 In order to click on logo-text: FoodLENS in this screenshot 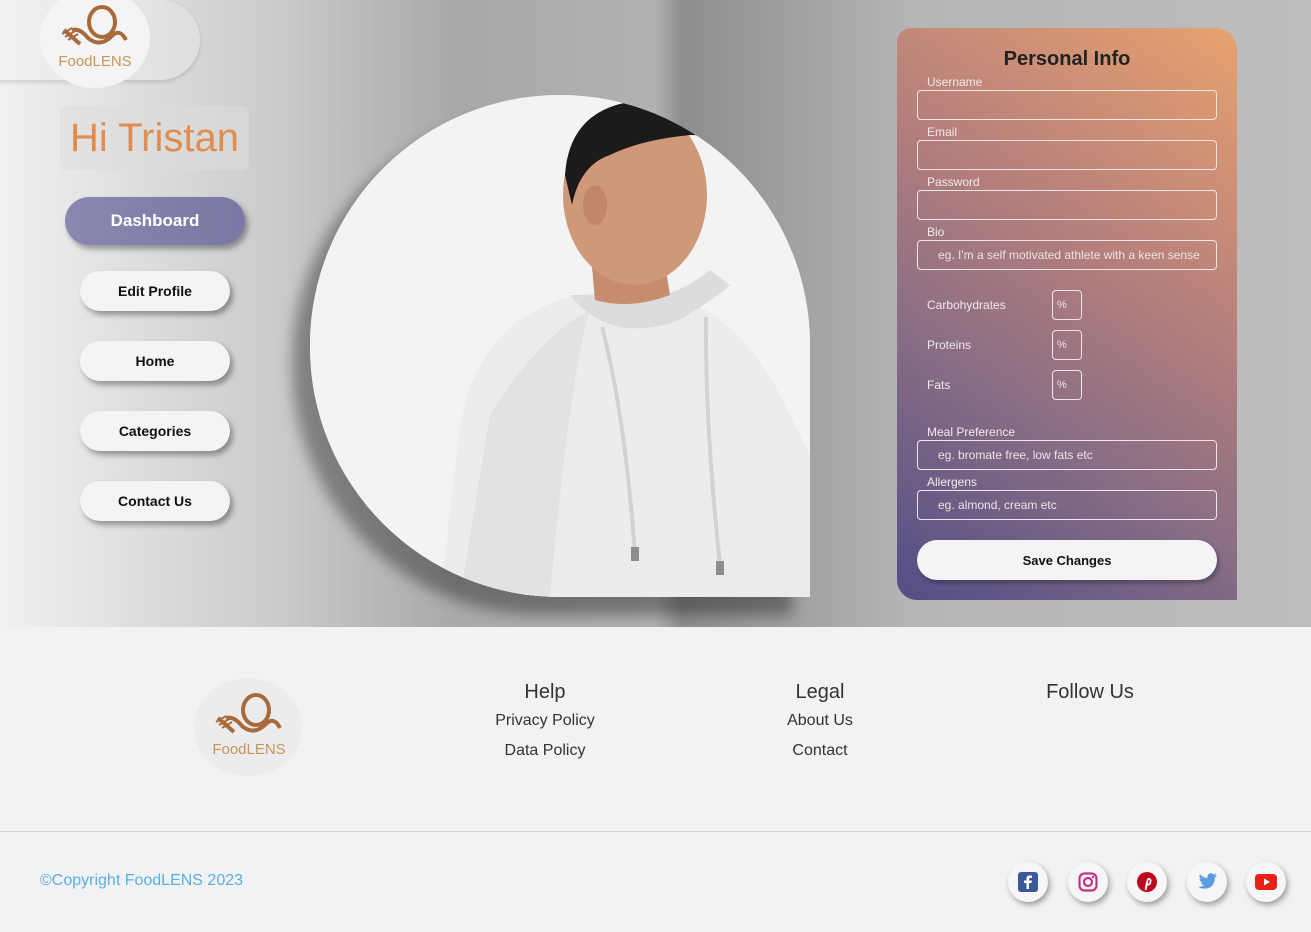, I will do `click(94, 61)`.